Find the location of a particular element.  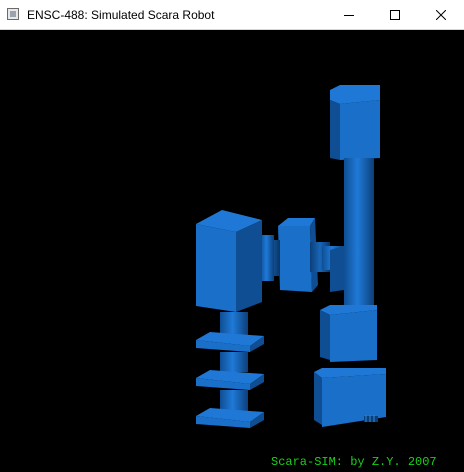

close-button is located at coordinates (441, 15).